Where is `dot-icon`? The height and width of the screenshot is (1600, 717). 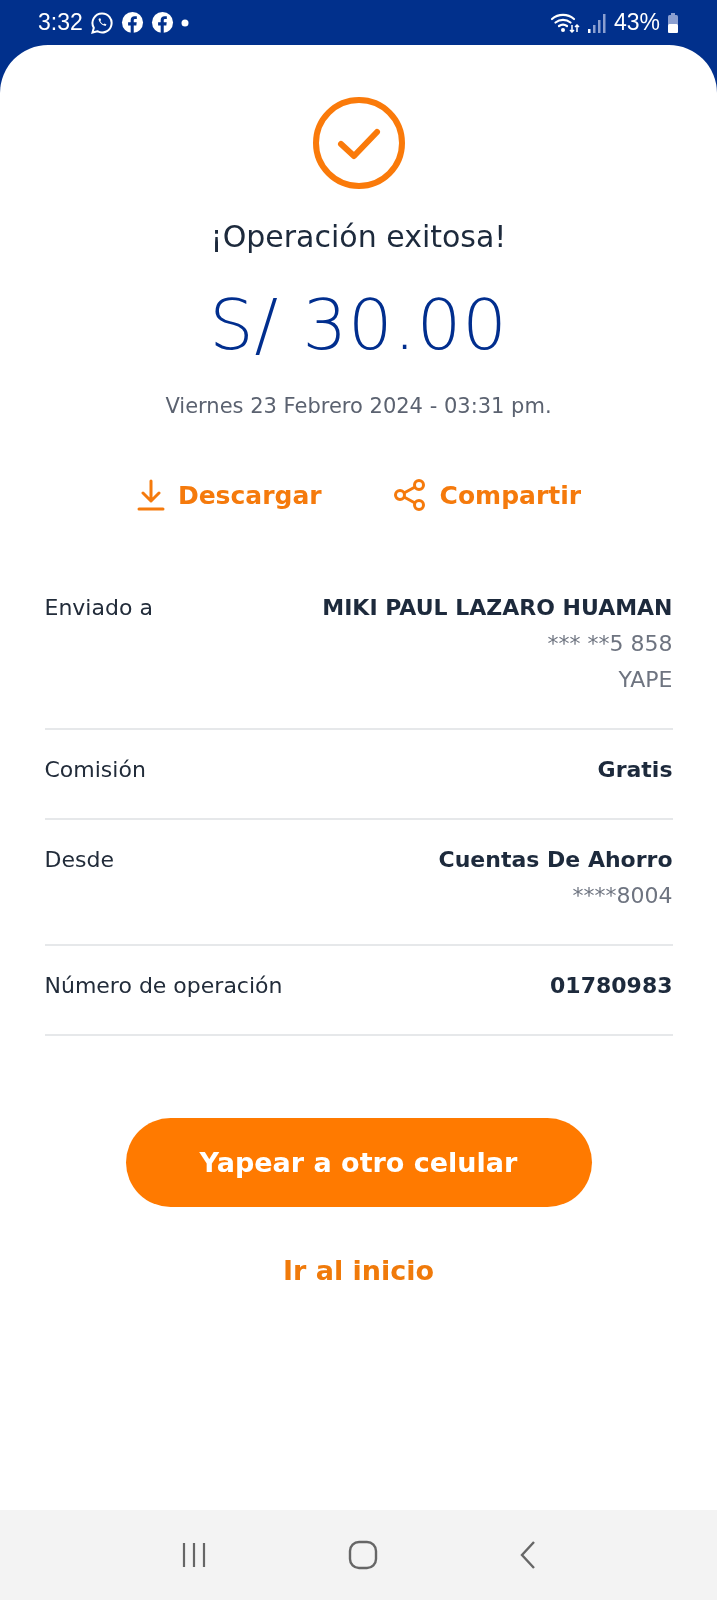
dot-icon is located at coordinates (184, 22).